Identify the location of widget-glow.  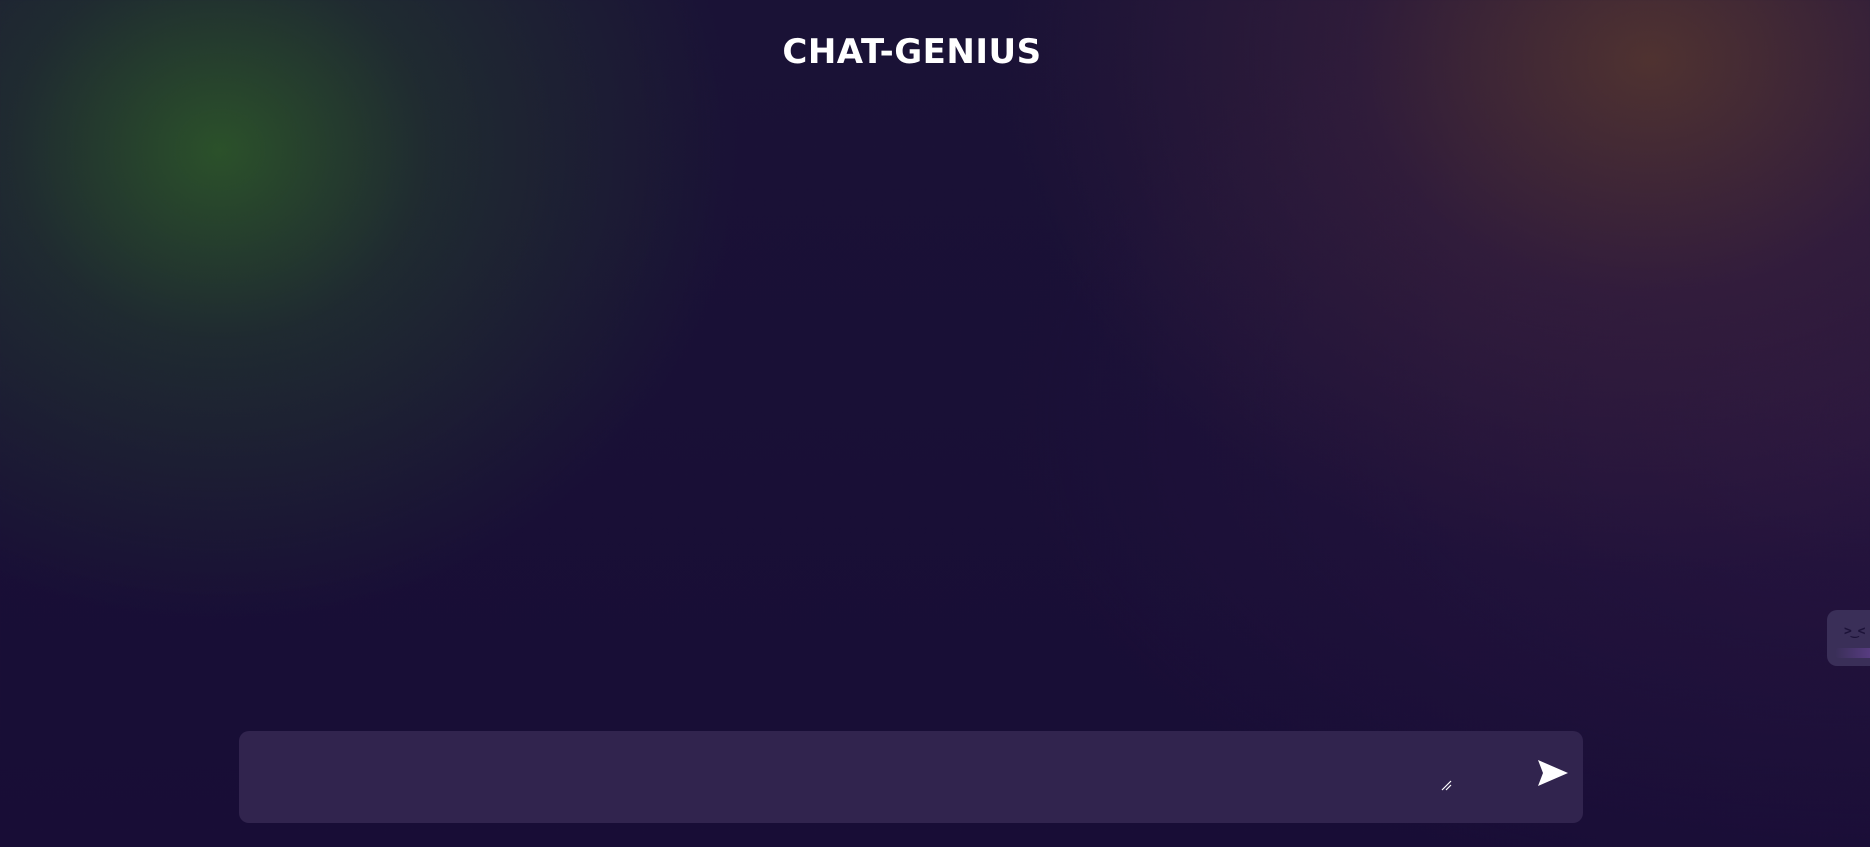
(1852, 653).